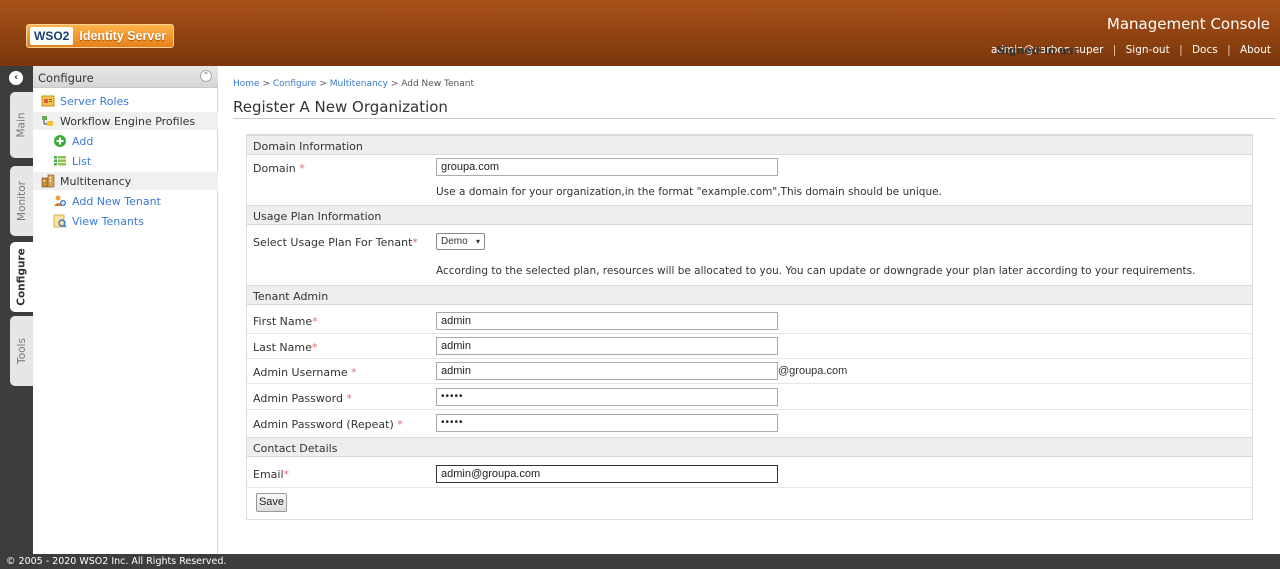 This screenshot has height=569, width=1280. I want to click on usage-plan-value: Demo, so click(454, 241).